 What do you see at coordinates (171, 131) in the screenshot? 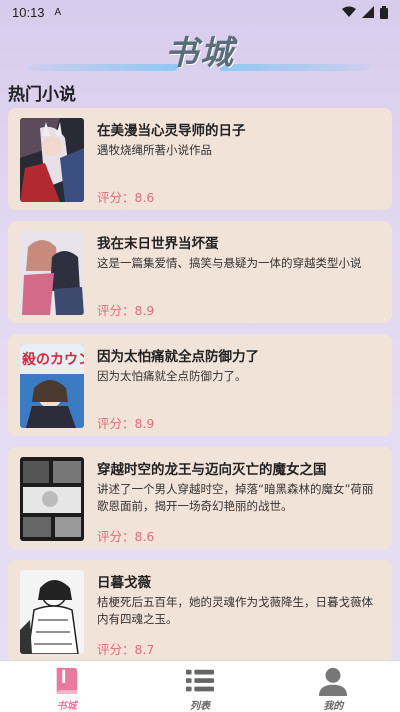
I see `book-title: 在美漫当心灵导师的日子` at bounding box center [171, 131].